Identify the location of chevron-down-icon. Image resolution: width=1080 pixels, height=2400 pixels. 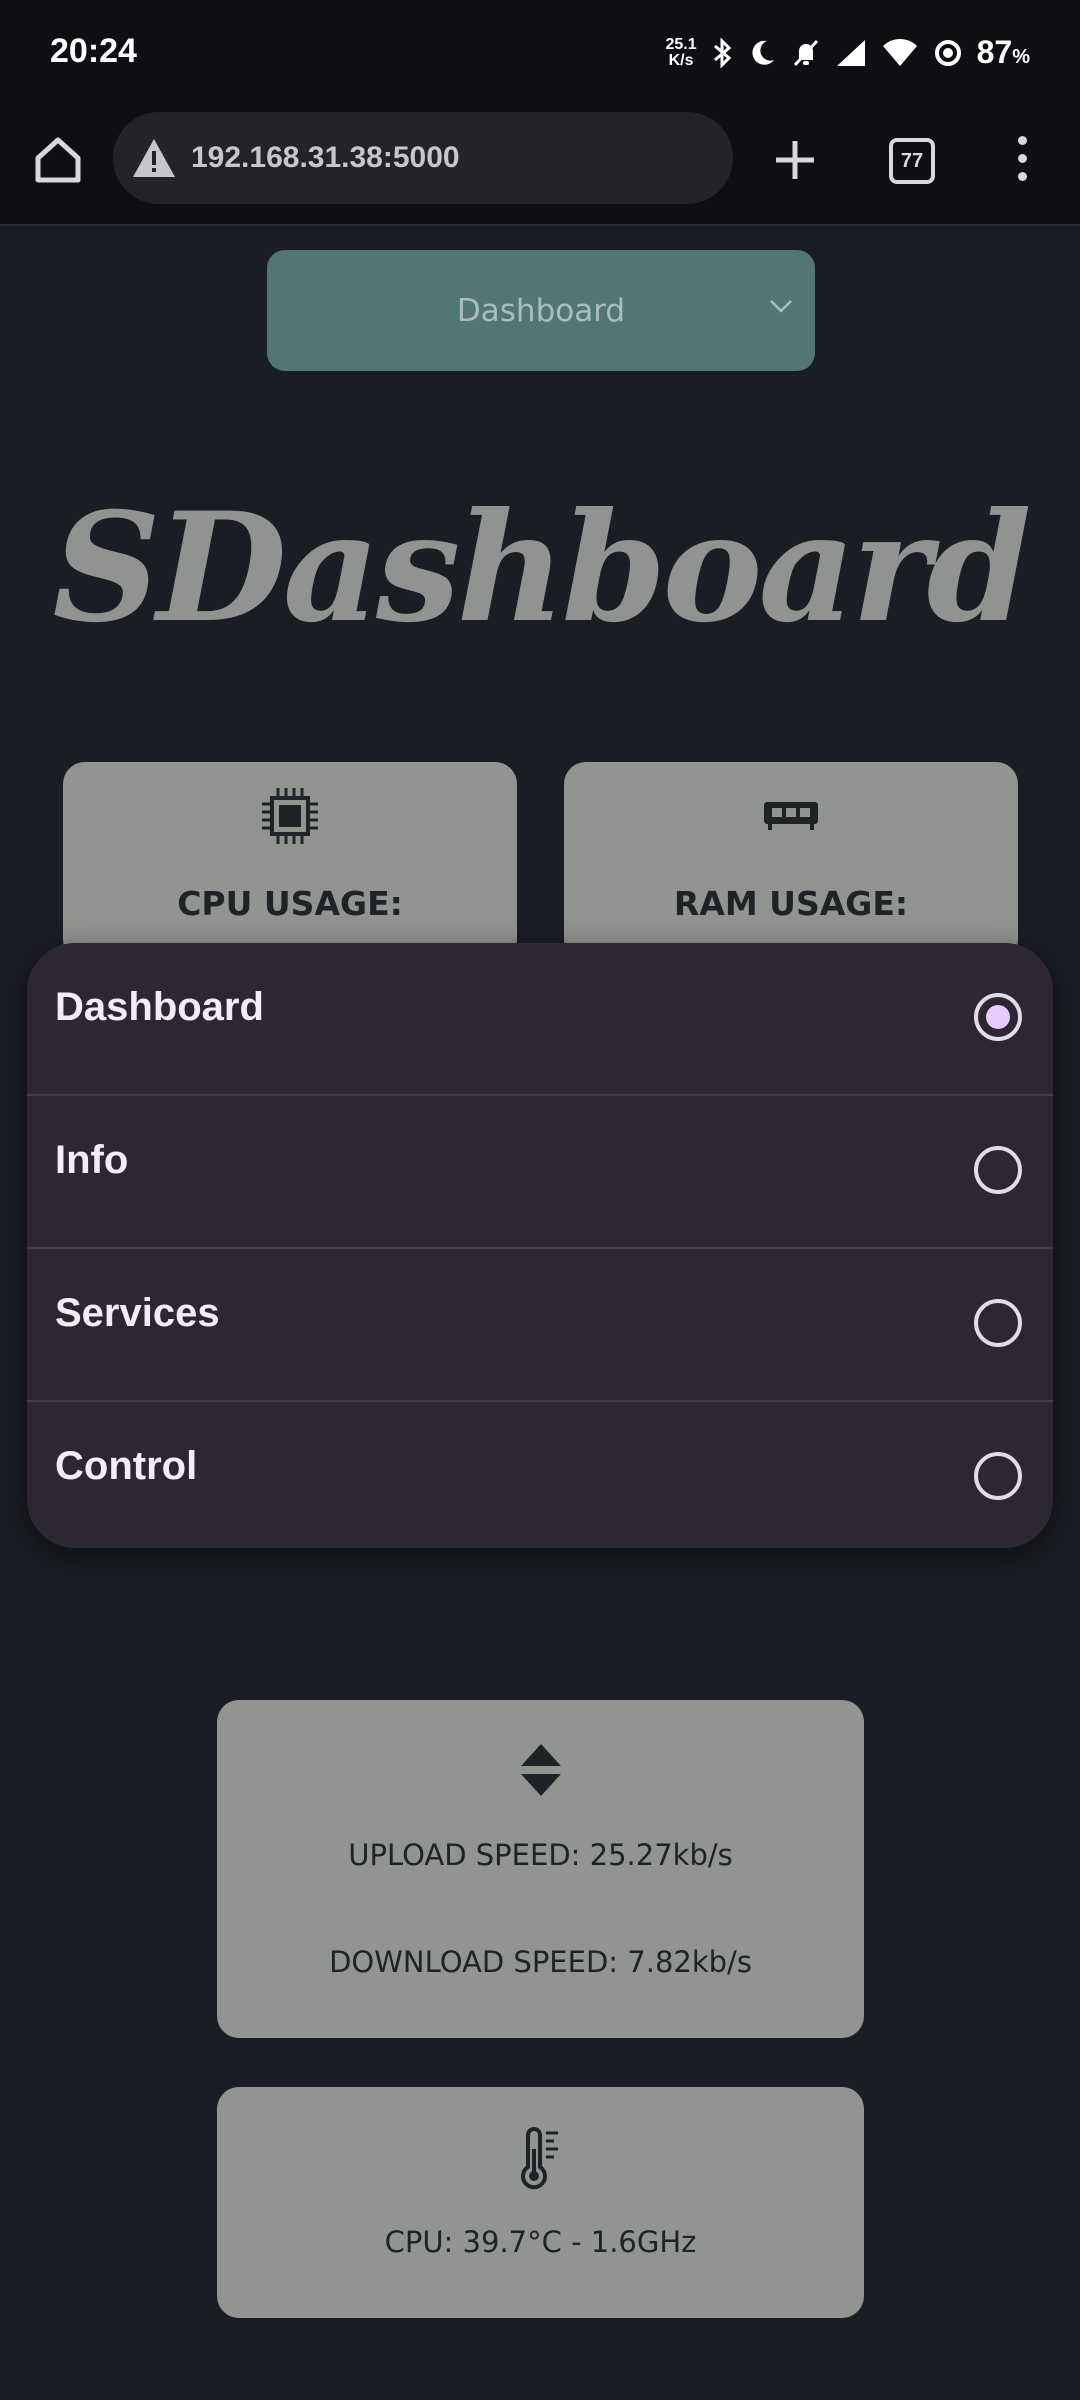
(781, 306).